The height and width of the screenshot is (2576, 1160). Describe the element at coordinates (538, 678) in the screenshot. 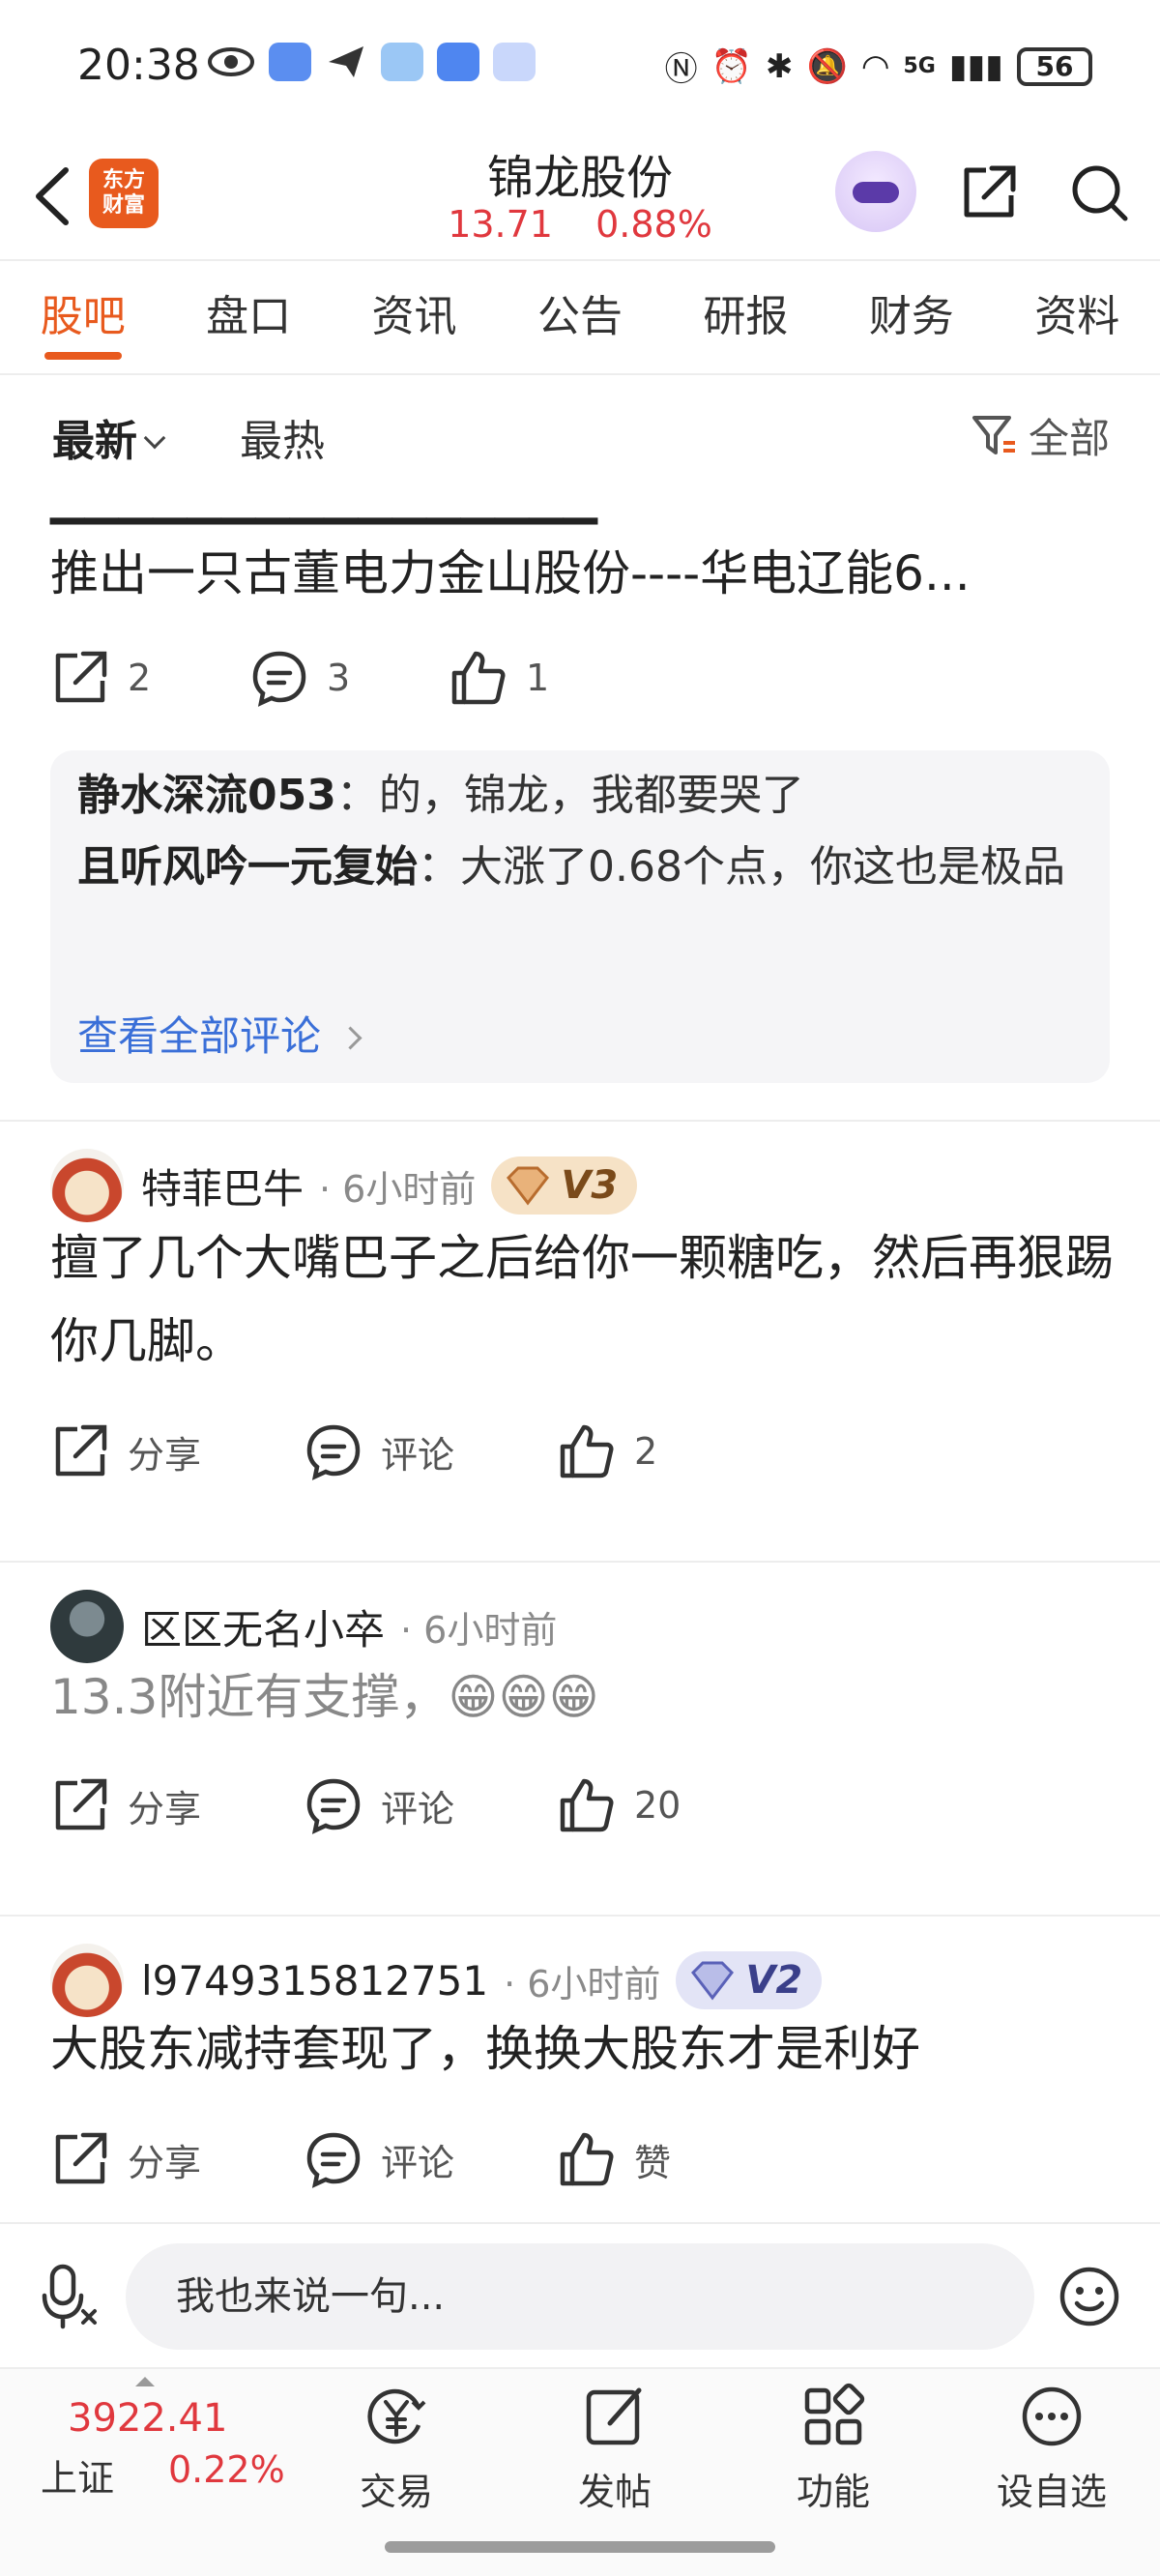

I see `like-count: 1` at that location.